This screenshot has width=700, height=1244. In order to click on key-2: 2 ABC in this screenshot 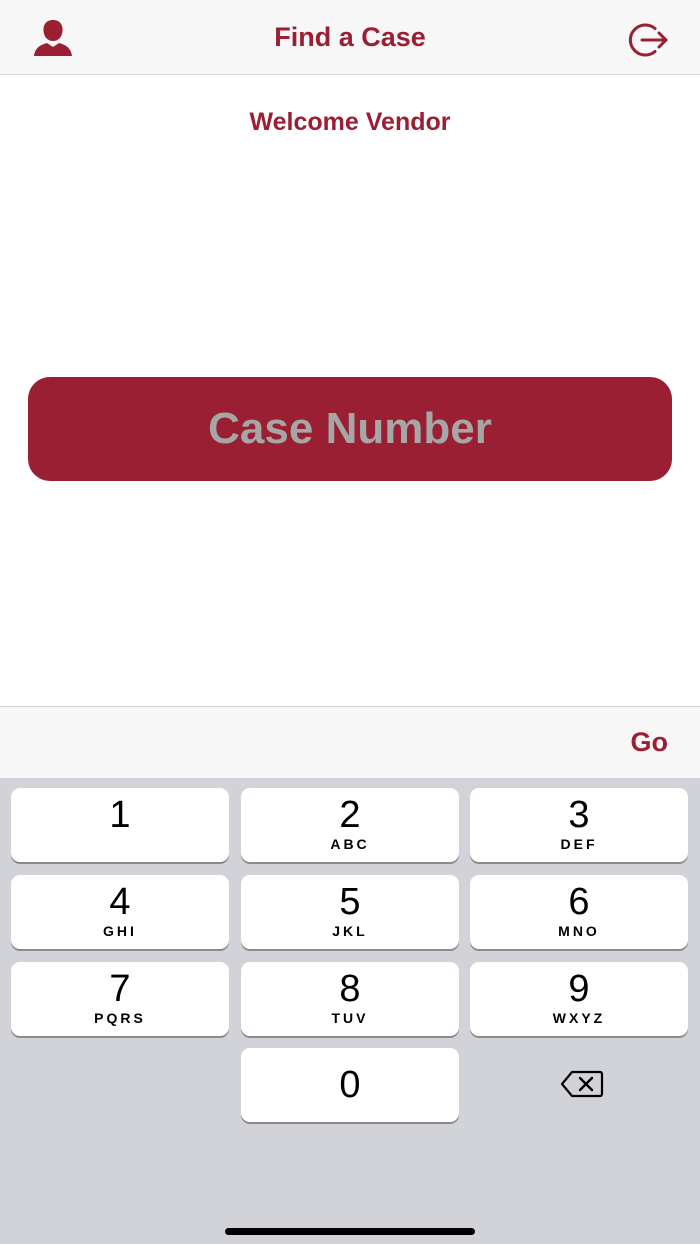, I will do `click(350, 825)`.